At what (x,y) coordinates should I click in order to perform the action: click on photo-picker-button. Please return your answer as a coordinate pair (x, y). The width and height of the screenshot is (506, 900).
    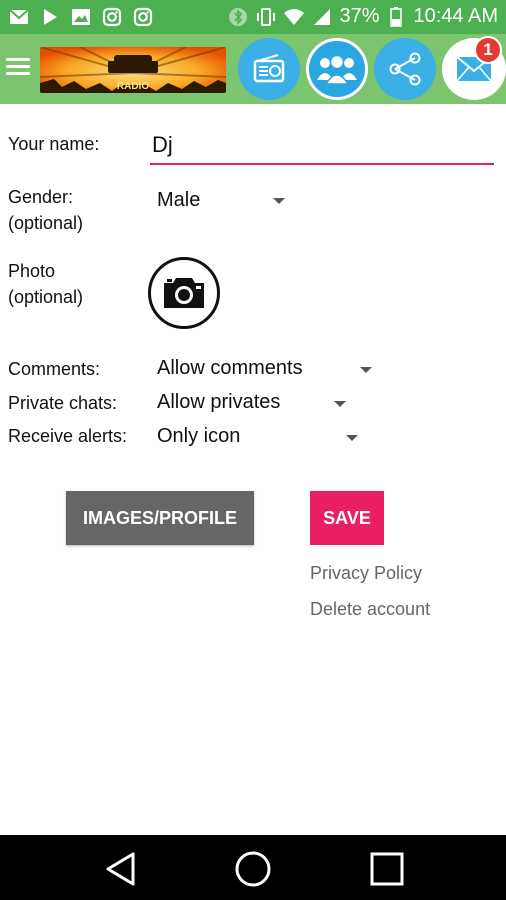
    Looking at the image, I should click on (184, 293).